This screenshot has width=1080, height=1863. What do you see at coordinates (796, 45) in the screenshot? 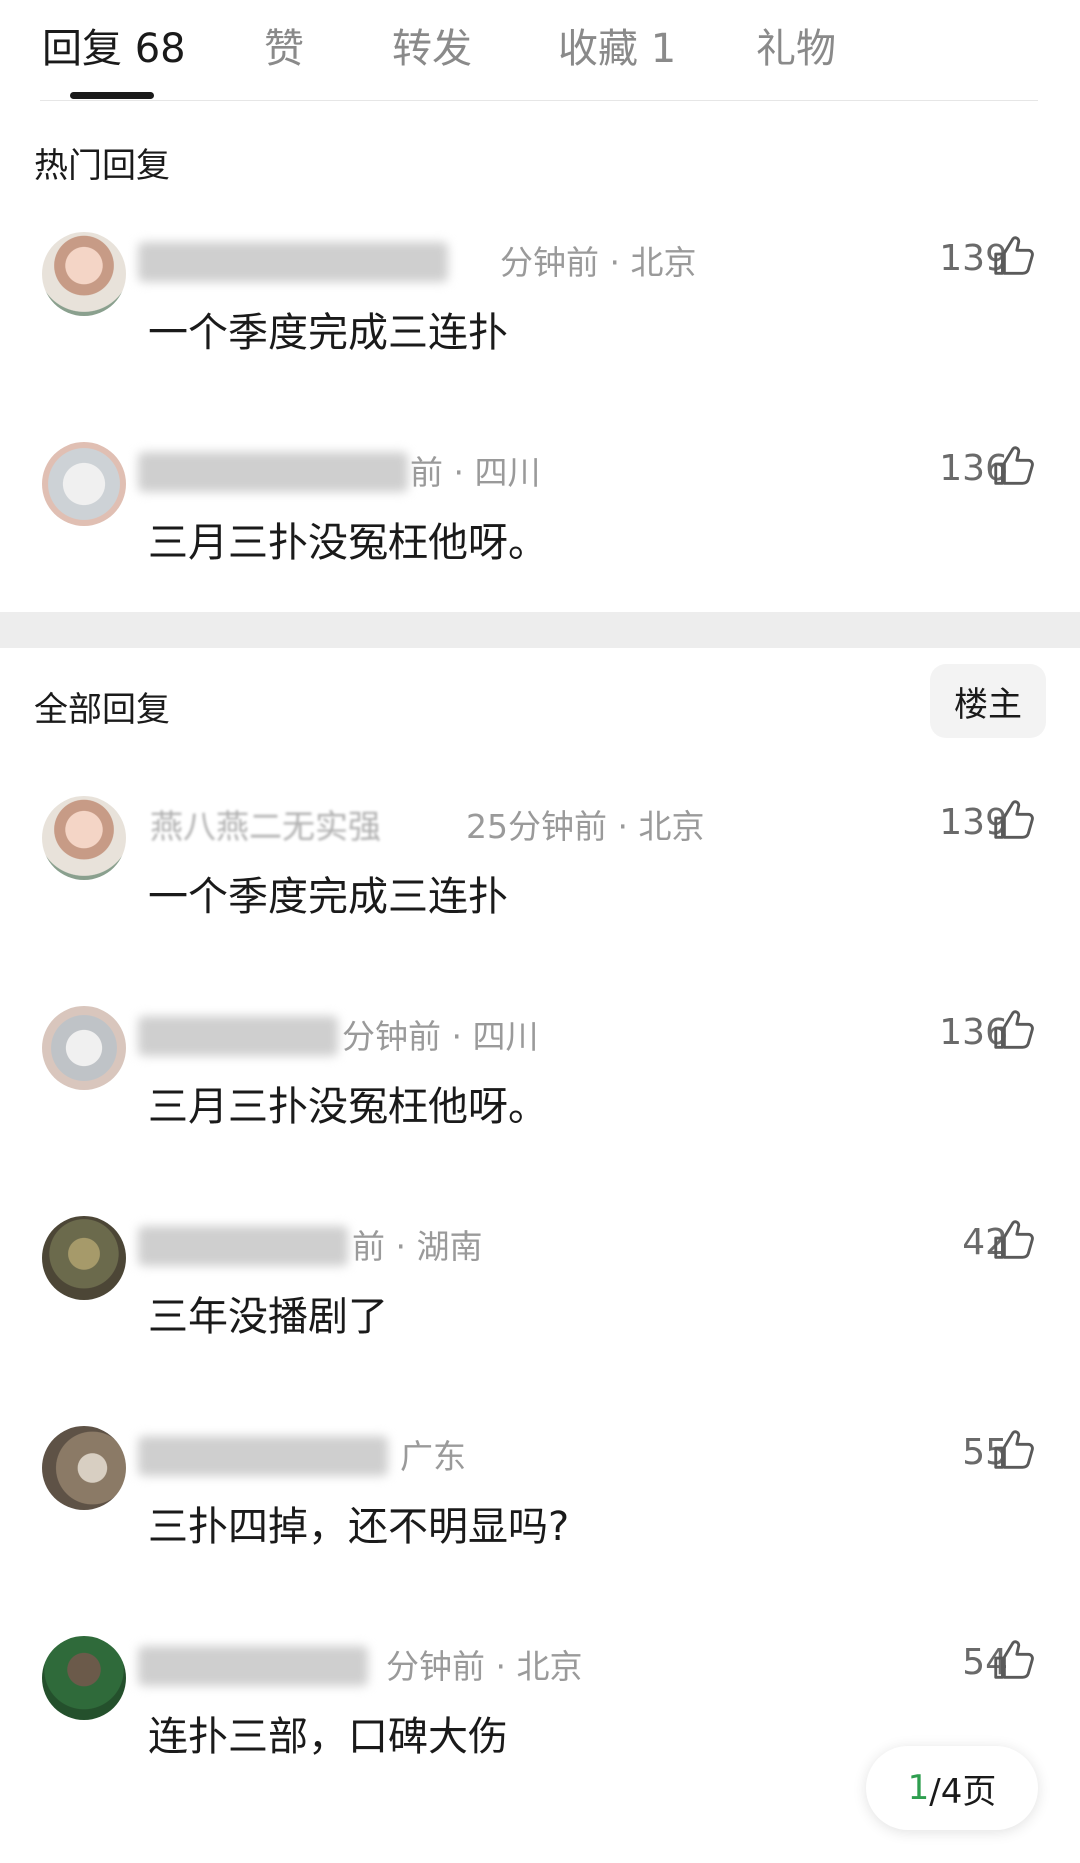
I see `tab-gifts: 礼物` at bounding box center [796, 45].